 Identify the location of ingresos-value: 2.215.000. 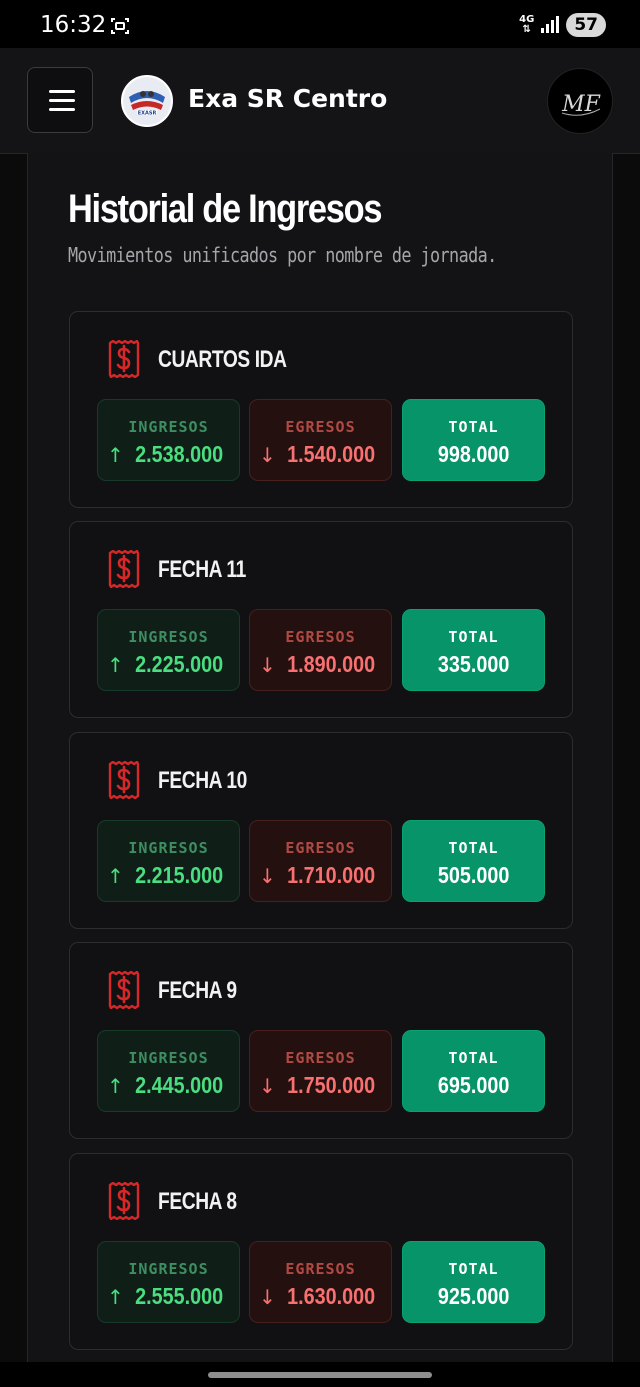
(178, 875).